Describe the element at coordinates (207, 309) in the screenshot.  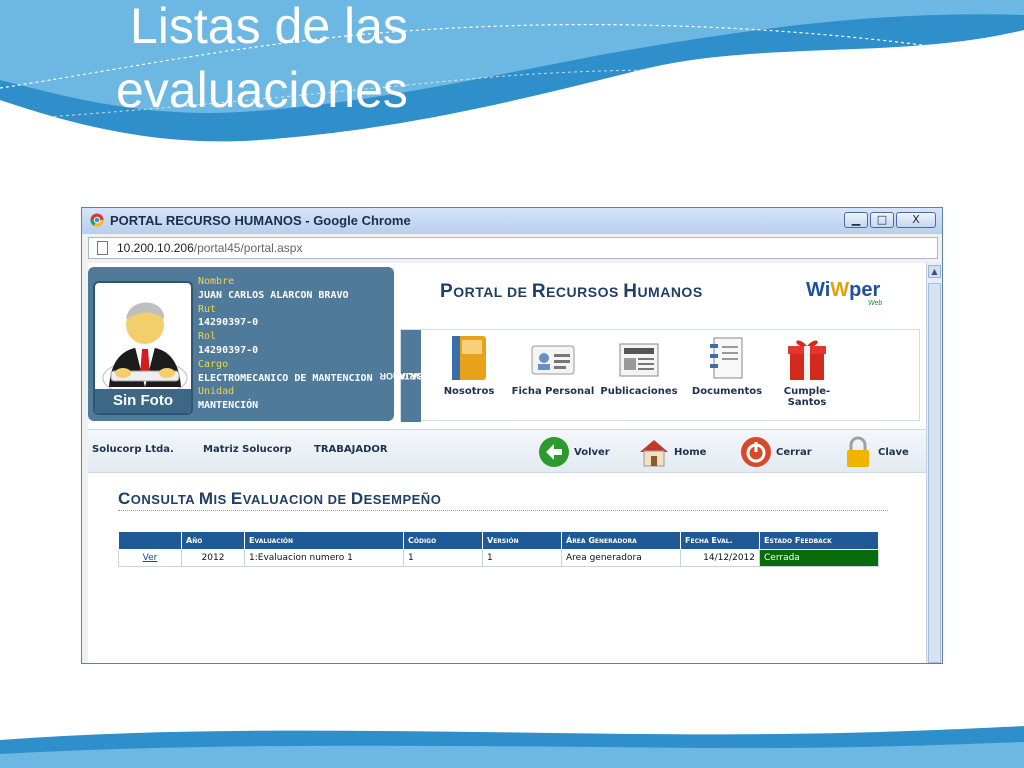
I see `rut-label: Rut` at that location.